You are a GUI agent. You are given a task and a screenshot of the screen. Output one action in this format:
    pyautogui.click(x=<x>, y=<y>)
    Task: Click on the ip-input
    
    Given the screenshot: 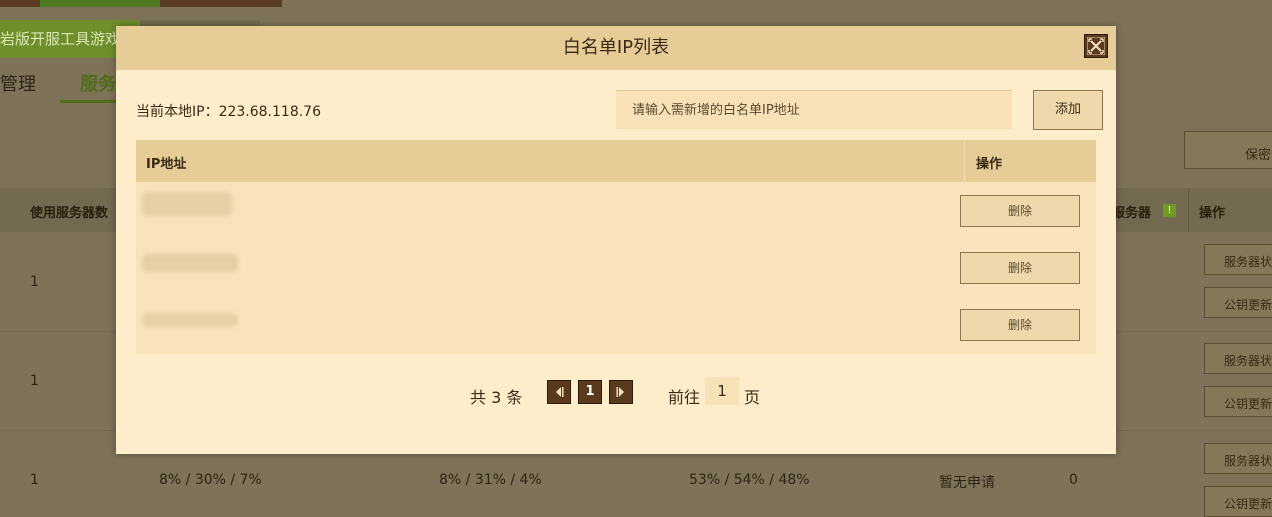 What is the action you would take?
    pyautogui.click(x=814, y=109)
    